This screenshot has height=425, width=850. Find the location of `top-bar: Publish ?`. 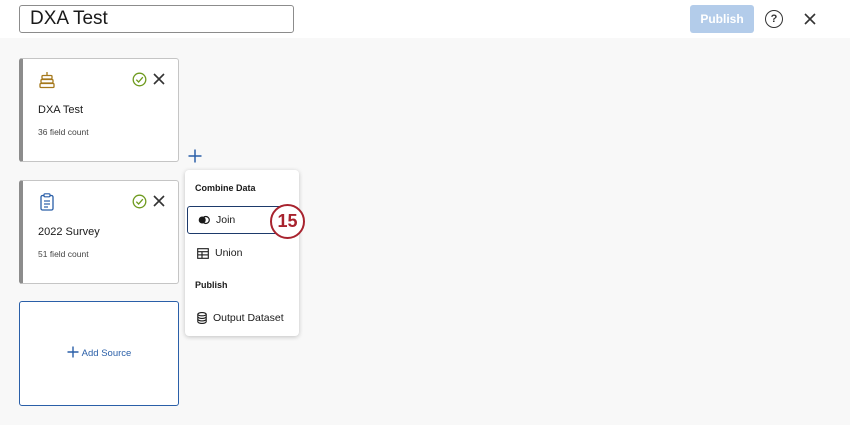

top-bar: Publish ? is located at coordinates (425, 19).